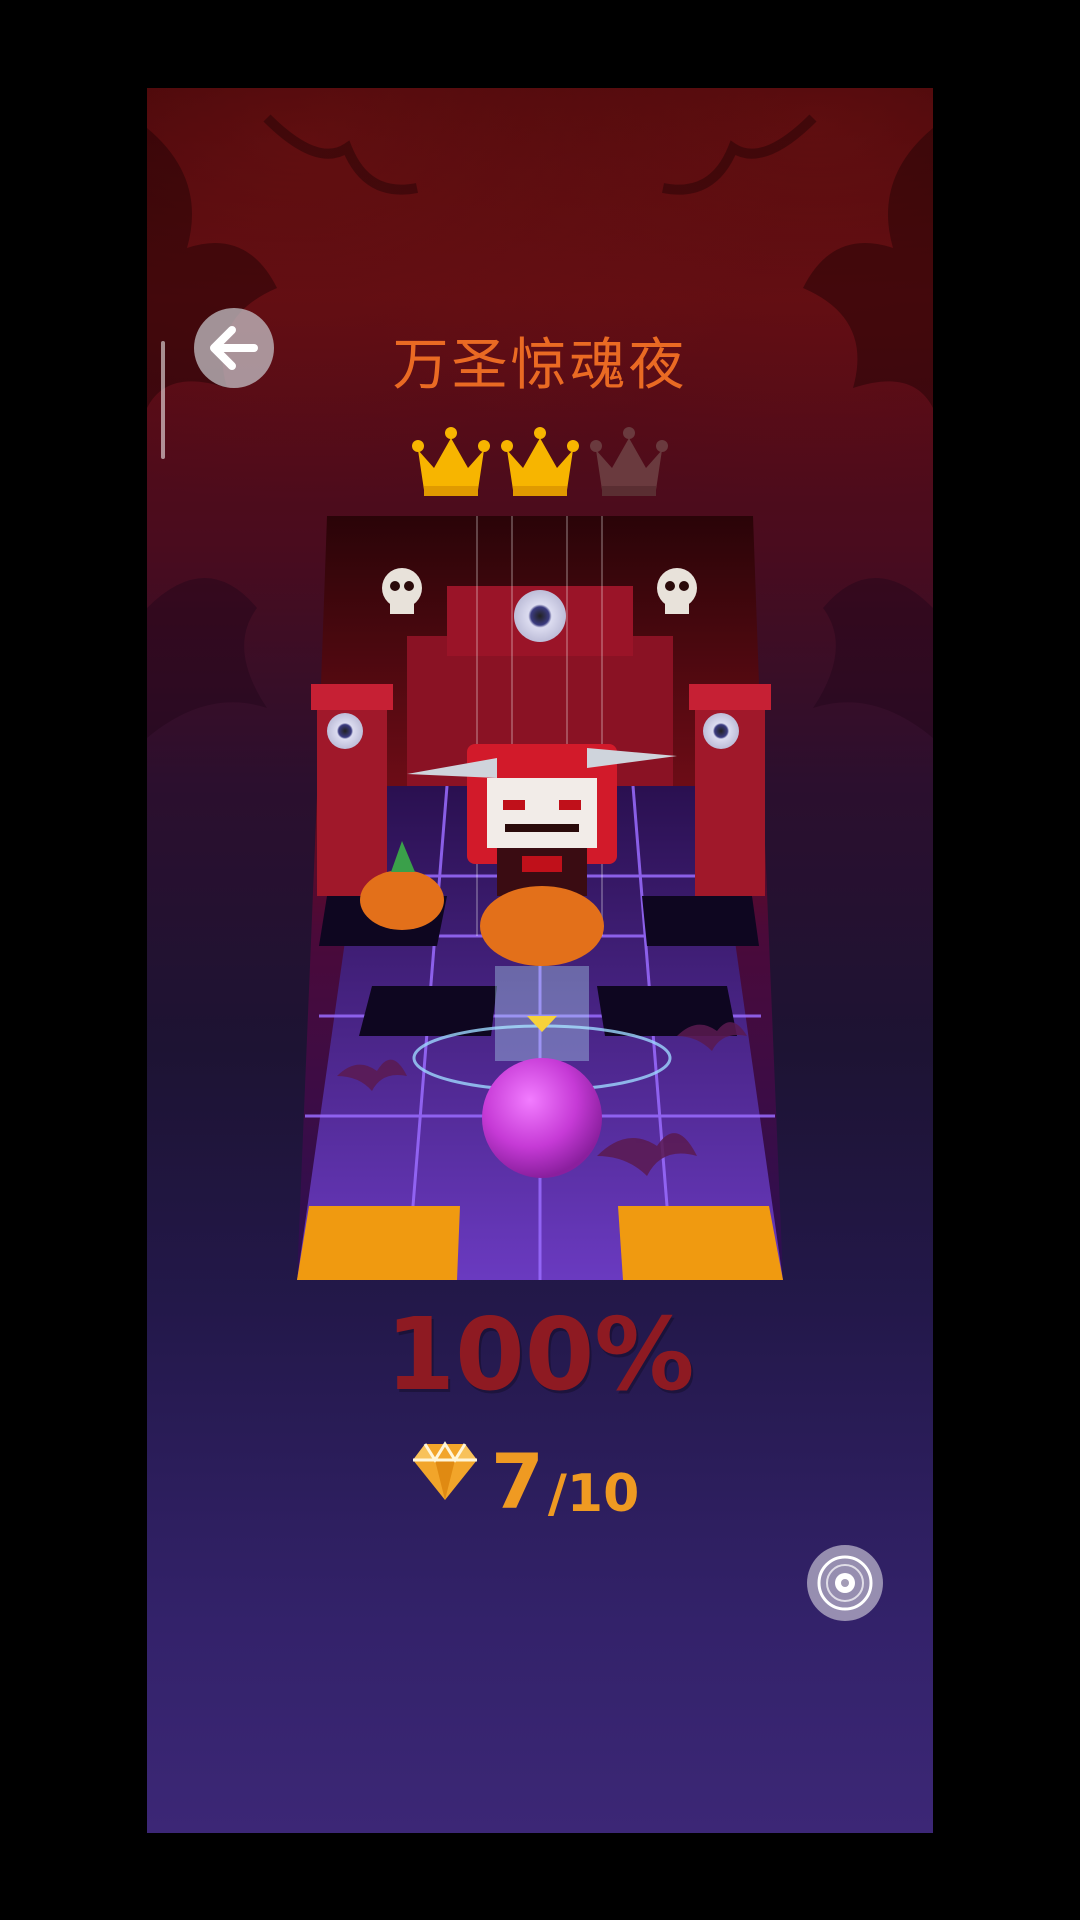 This screenshot has height=1920, width=1080. What do you see at coordinates (517, 1481) in the screenshot?
I see `gems-collected: 7` at bounding box center [517, 1481].